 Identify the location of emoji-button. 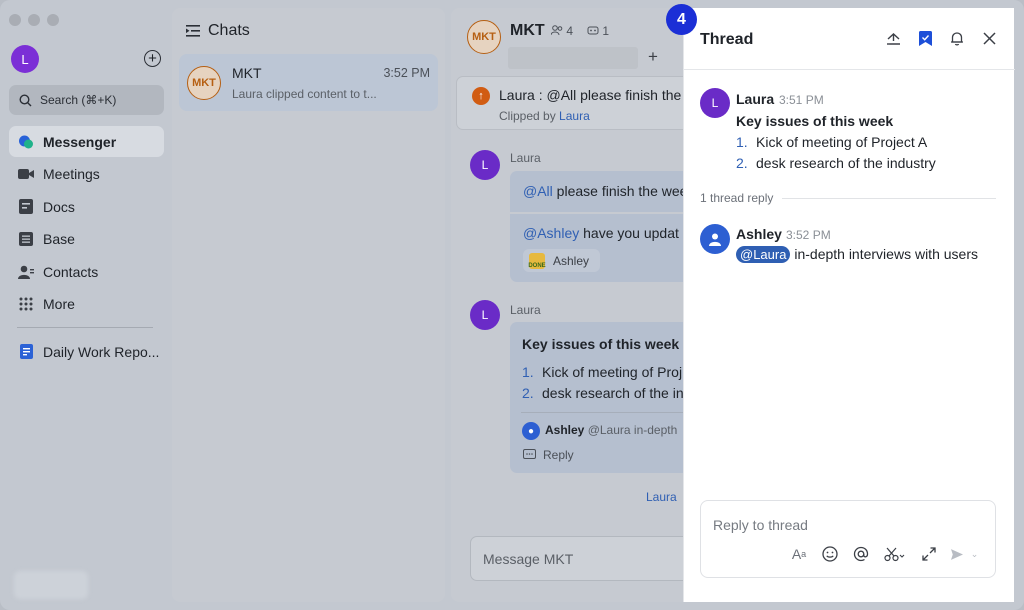
(830, 554).